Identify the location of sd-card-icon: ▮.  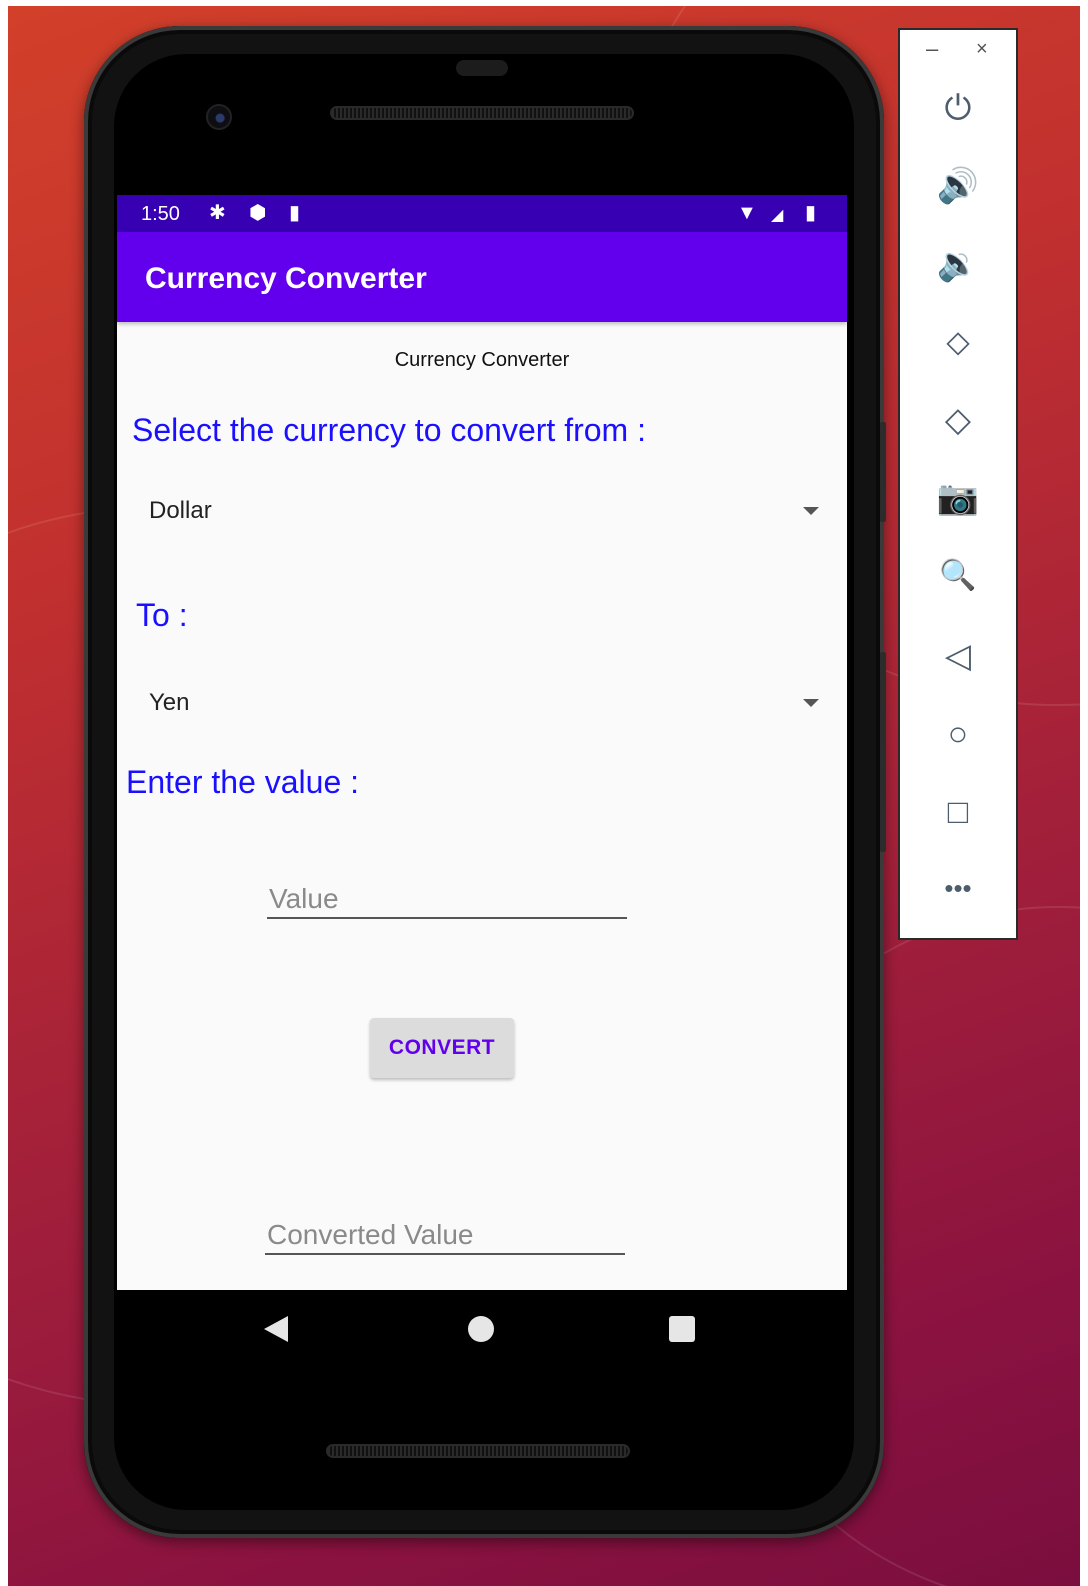
(295, 213).